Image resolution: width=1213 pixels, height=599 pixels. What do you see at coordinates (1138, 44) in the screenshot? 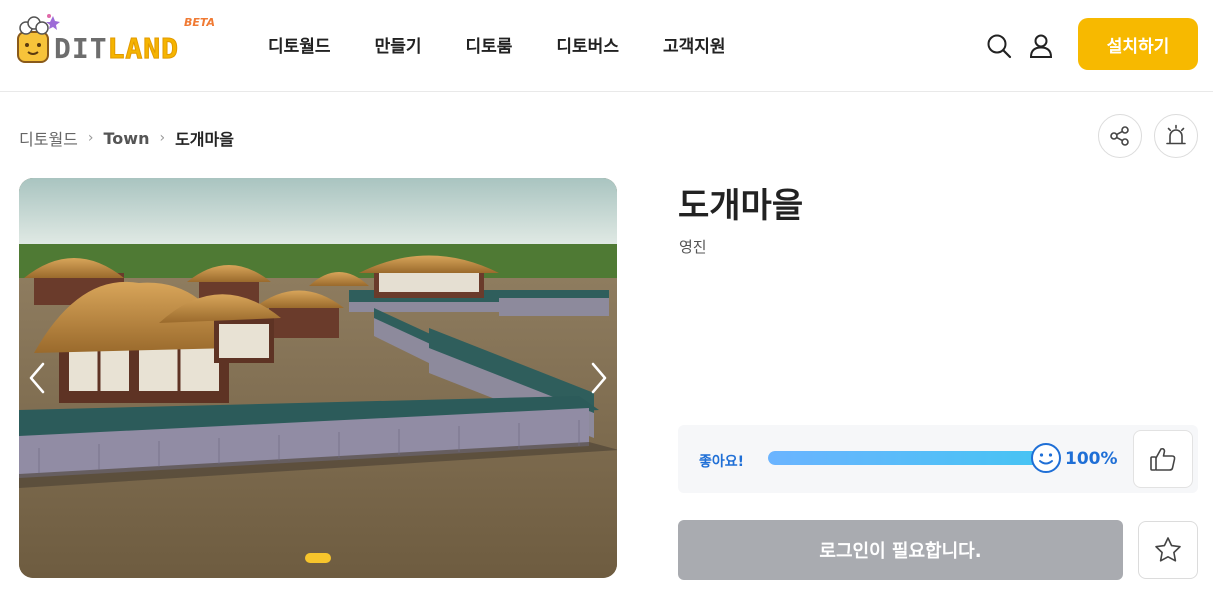
I see `install-button: 설치하기` at bounding box center [1138, 44].